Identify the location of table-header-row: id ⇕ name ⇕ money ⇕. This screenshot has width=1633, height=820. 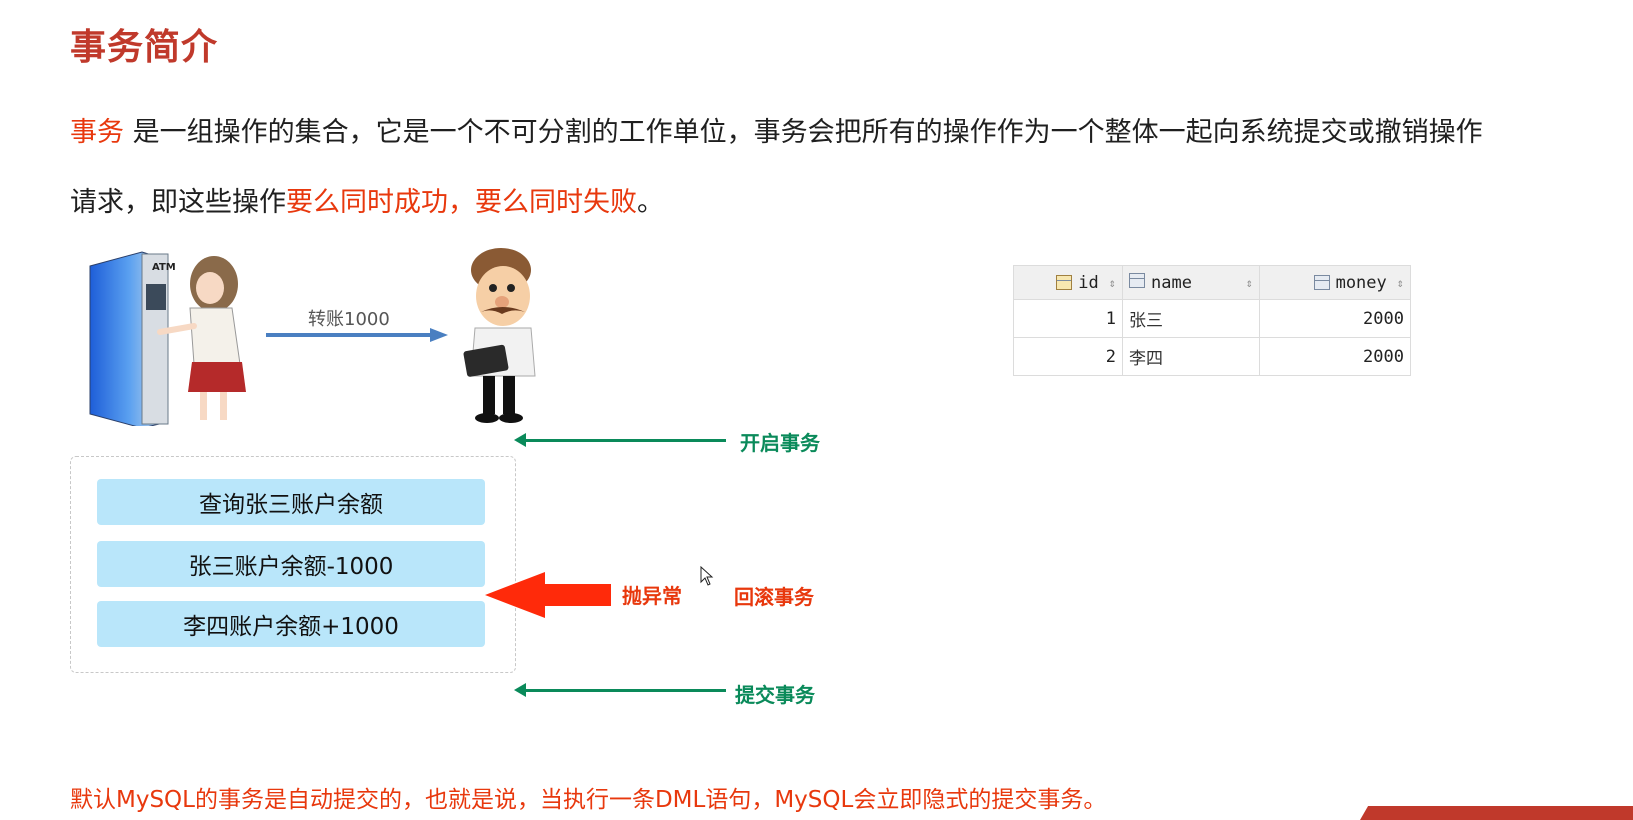
(1212, 282).